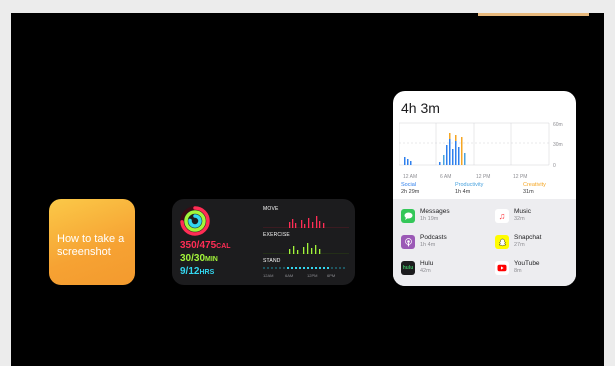  Describe the element at coordinates (533, 14) in the screenshot. I see `top-accent-bar` at that location.